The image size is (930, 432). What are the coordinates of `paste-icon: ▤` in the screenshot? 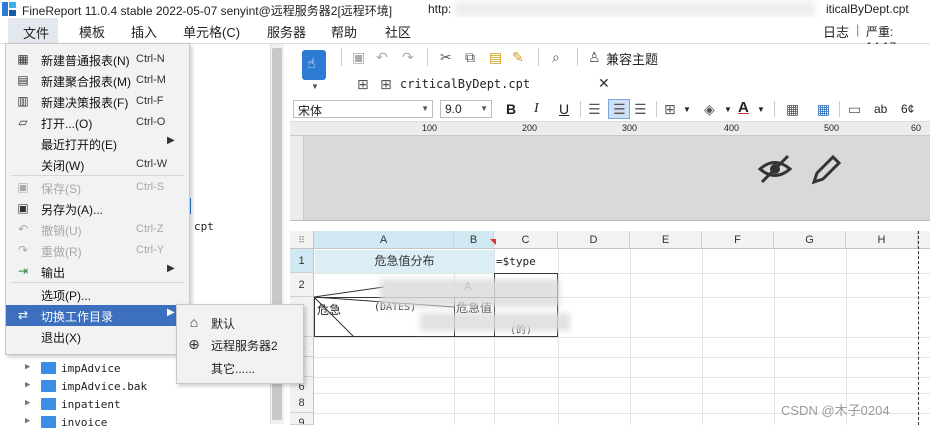 It's located at (495, 57).